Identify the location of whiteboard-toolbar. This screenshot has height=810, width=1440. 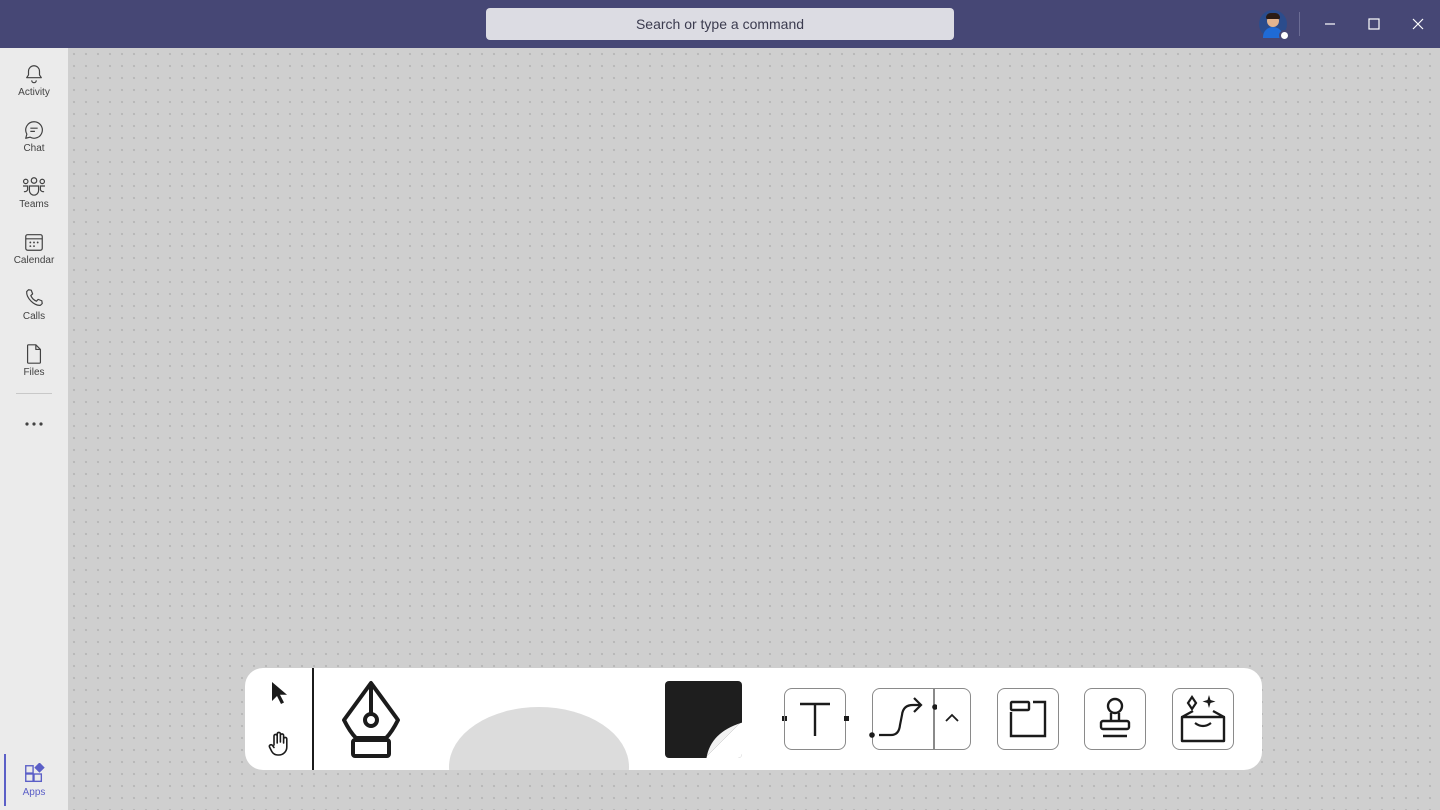
(753, 719).